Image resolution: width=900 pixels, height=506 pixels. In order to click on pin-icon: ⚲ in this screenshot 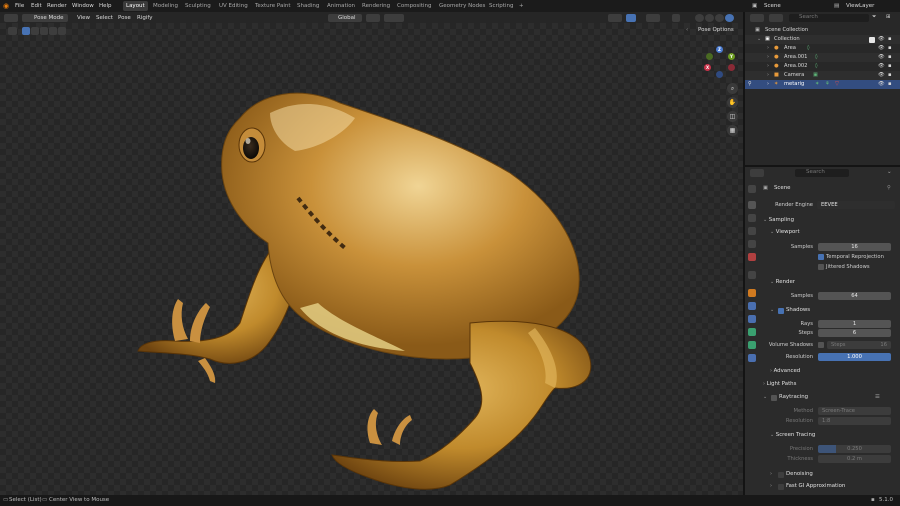, I will do `click(889, 188)`.